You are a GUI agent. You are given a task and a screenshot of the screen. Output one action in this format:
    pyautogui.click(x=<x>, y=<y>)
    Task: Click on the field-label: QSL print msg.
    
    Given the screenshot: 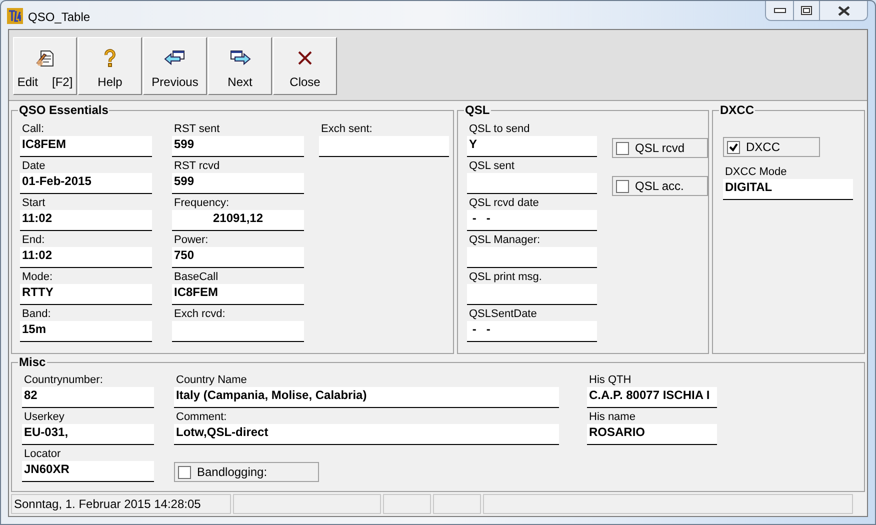 What is the action you would take?
    pyautogui.click(x=505, y=277)
    